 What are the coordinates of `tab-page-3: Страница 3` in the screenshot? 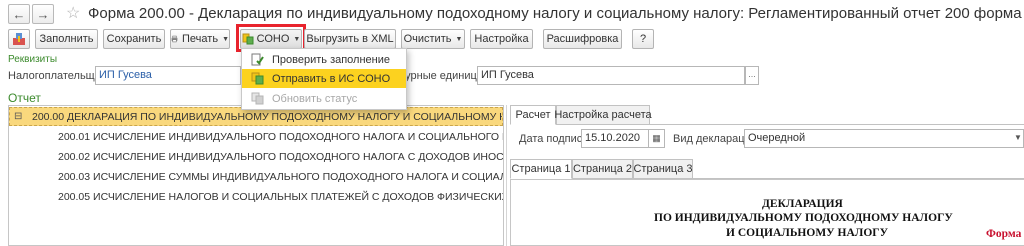 It's located at (663, 169).